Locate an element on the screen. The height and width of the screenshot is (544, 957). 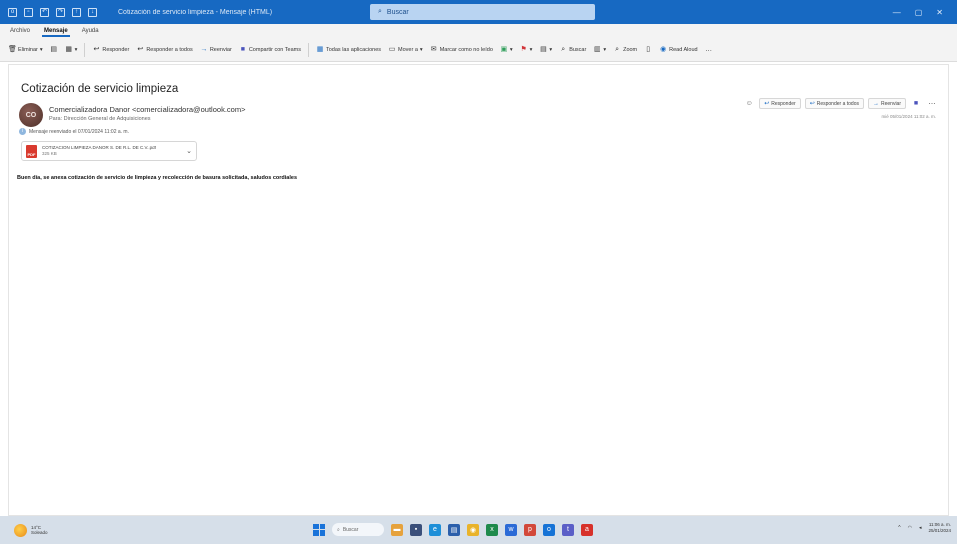
sender-avatar: CO is located at coordinates (31, 115).